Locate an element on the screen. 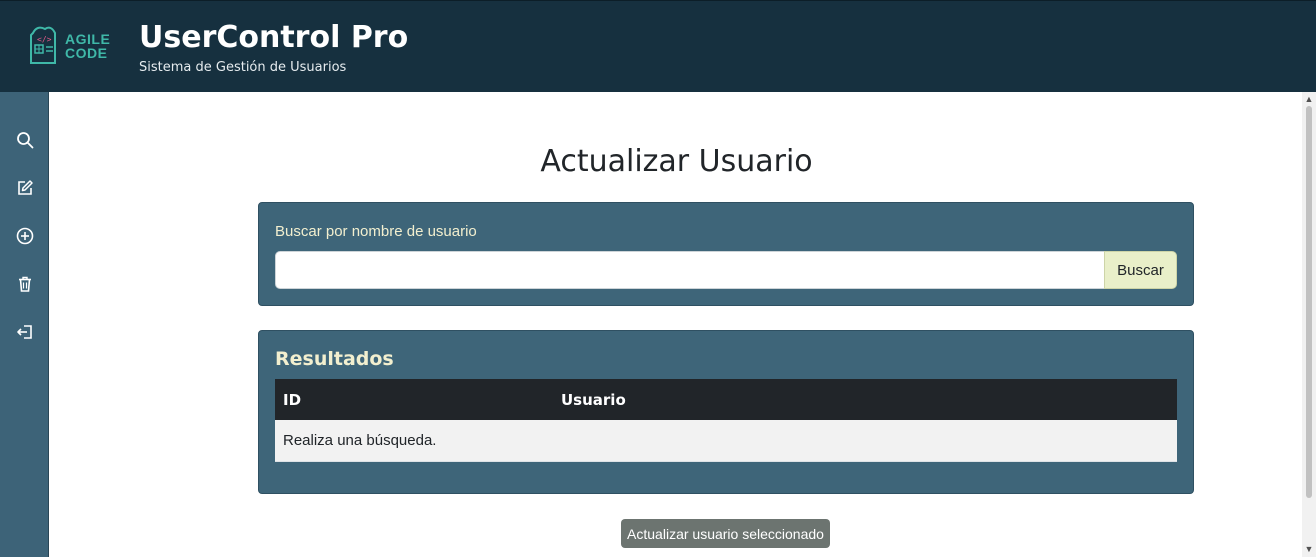 Image resolution: width=1316 pixels, height=557 pixels. search-button: Buscar is located at coordinates (1140, 270).